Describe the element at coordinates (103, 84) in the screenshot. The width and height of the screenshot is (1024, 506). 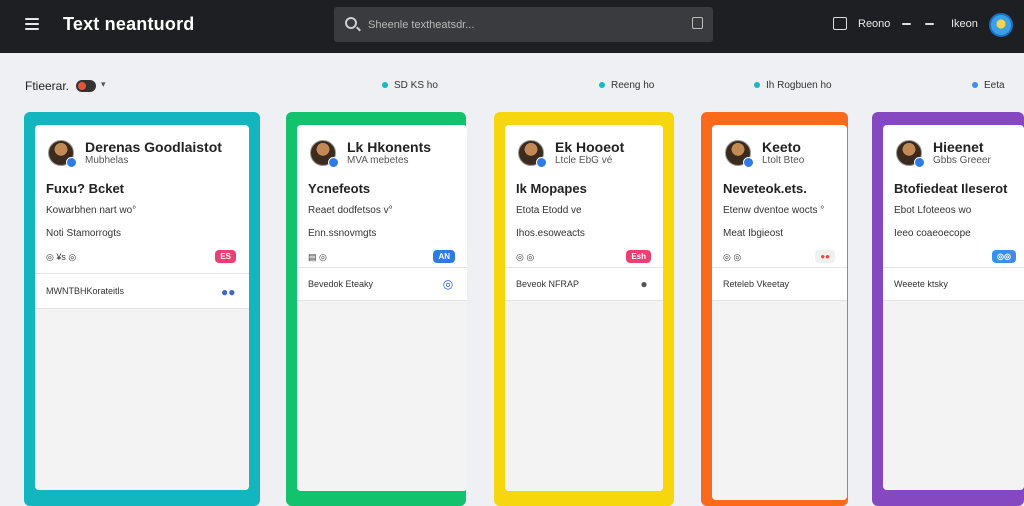
I see `chevron-down-icon: ▾` at that location.